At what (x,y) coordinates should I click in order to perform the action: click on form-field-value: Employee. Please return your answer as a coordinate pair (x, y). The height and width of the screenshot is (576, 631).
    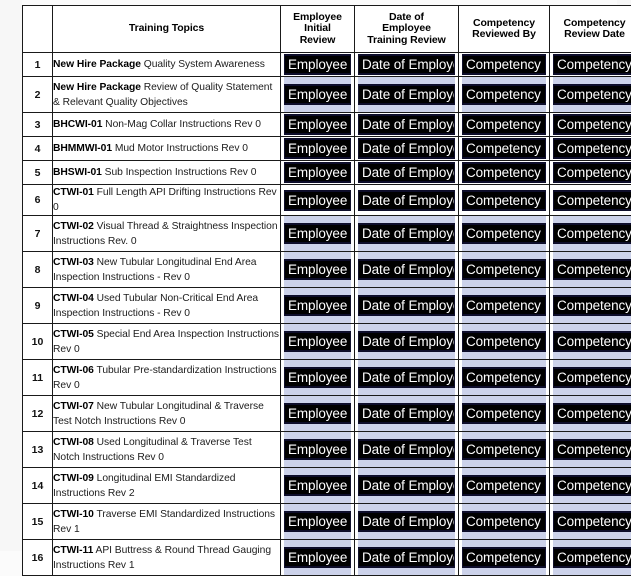
    Looking at the image, I should click on (316, 485).